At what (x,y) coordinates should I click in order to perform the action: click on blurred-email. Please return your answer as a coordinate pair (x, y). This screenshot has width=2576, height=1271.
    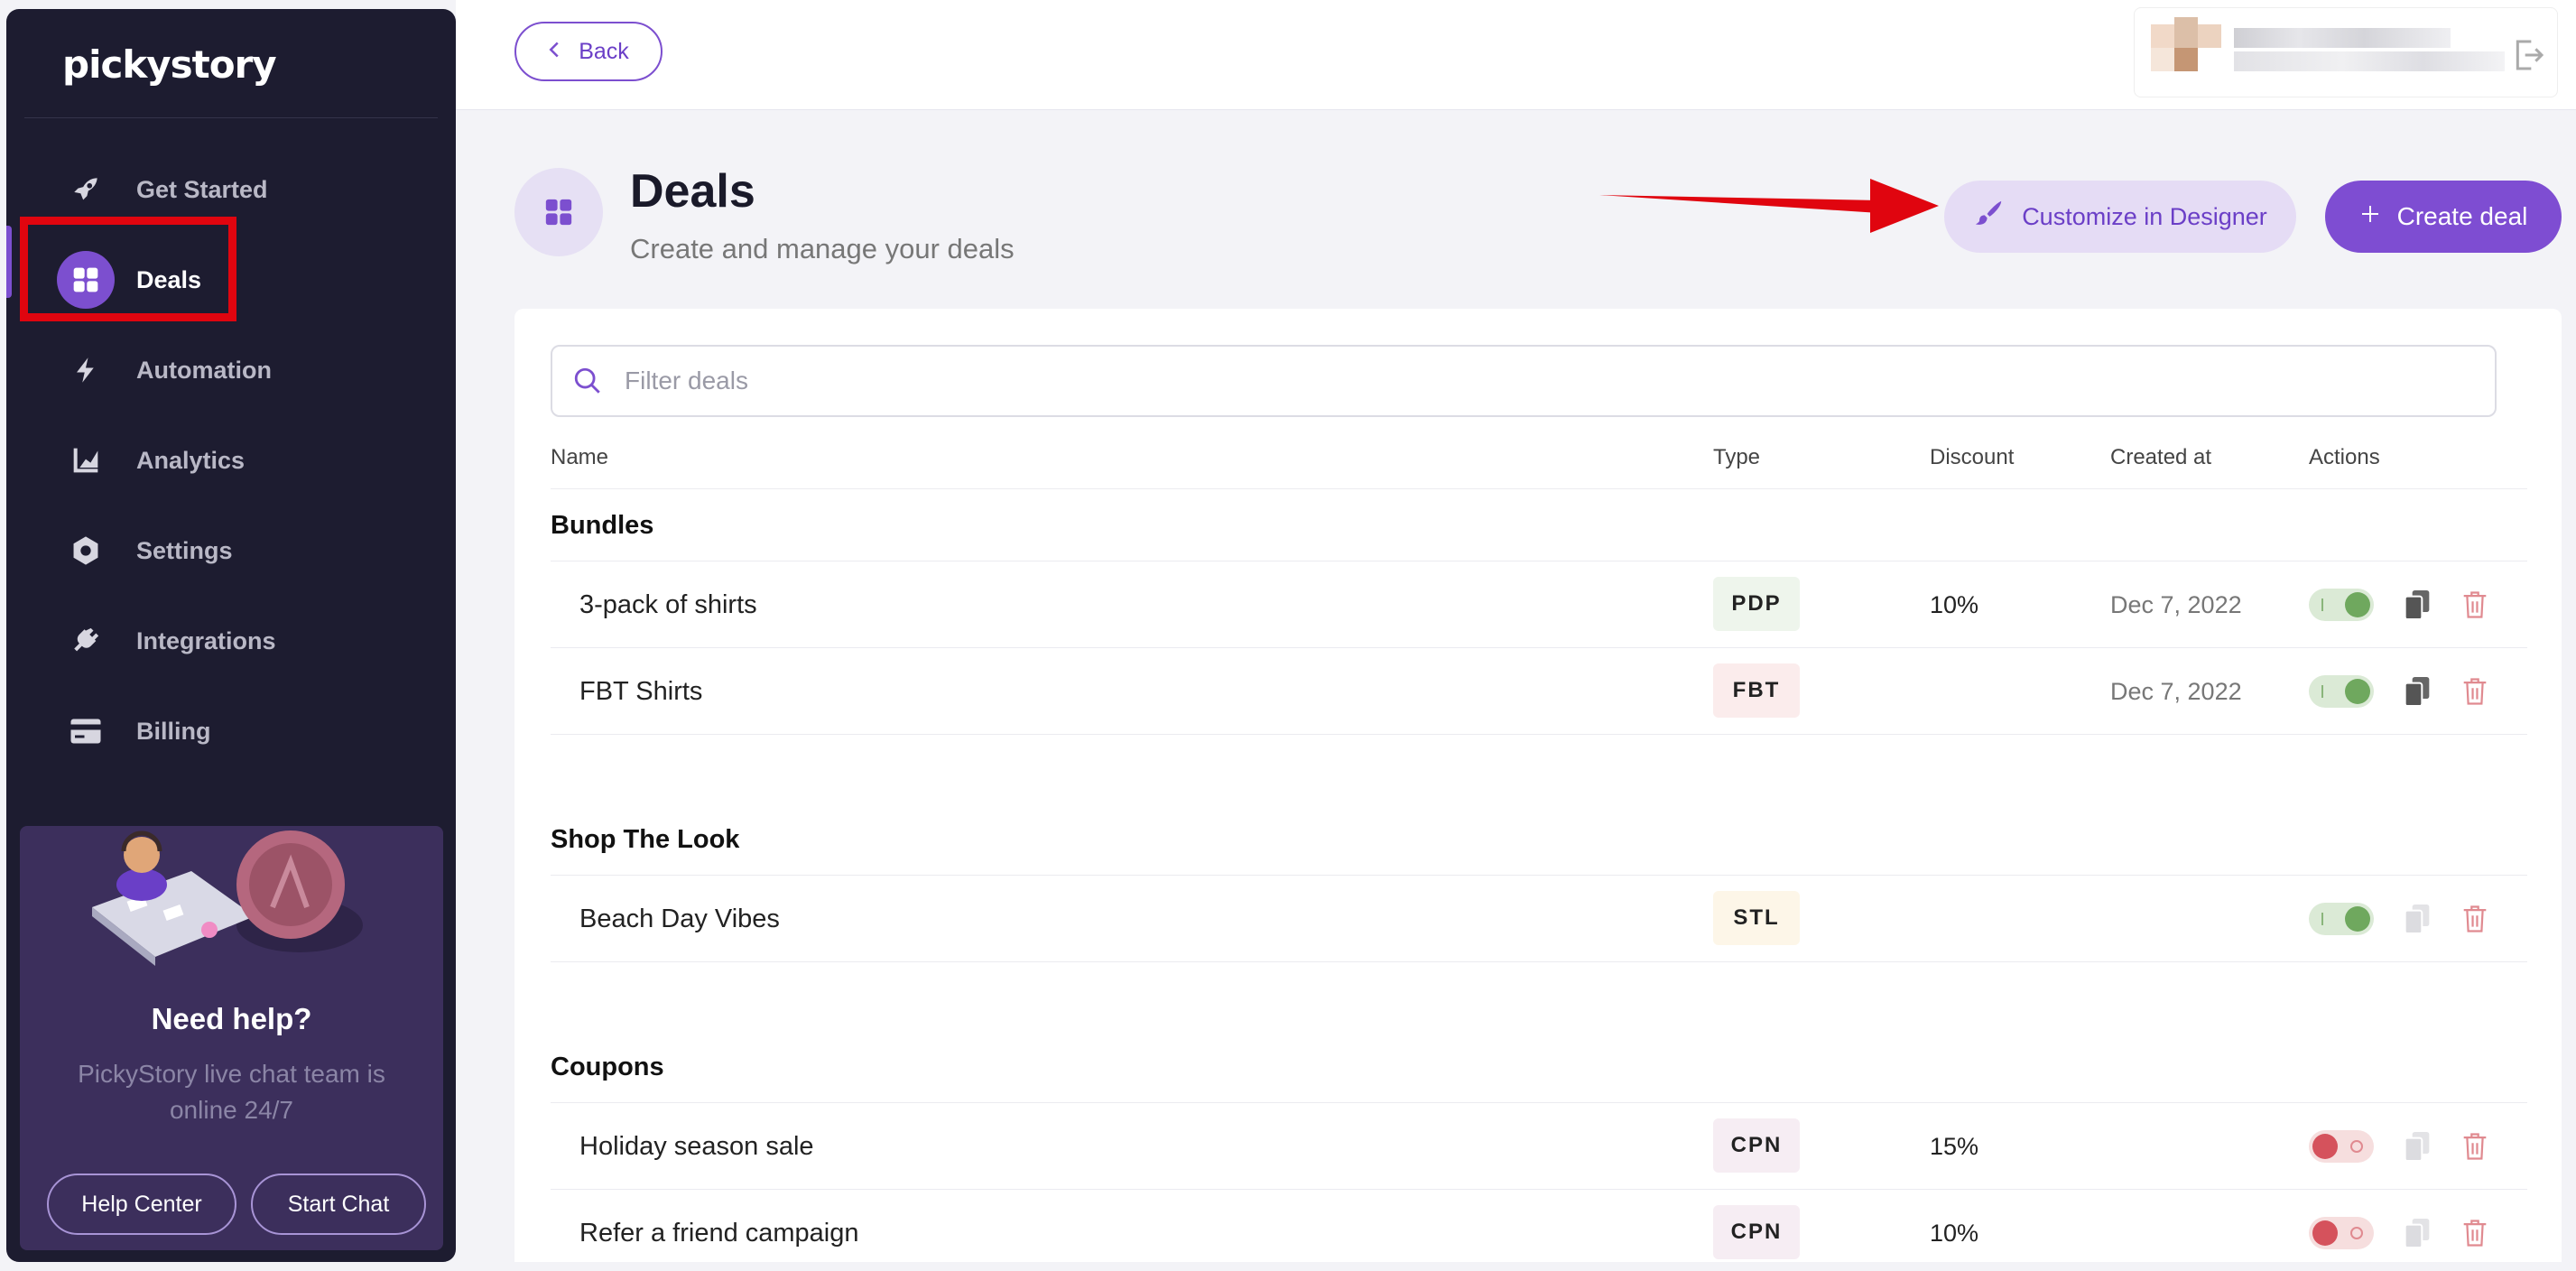
    Looking at the image, I should click on (2369, 61).